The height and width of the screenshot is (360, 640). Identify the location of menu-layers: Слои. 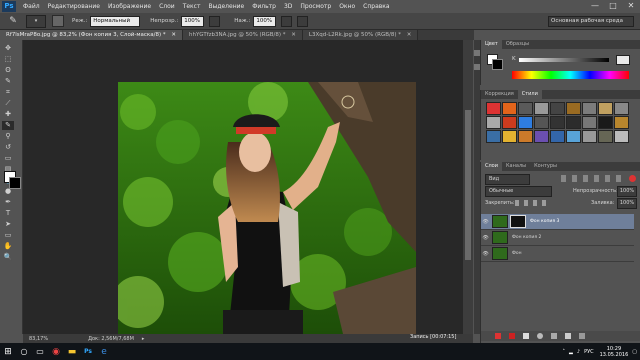
(167, 6).